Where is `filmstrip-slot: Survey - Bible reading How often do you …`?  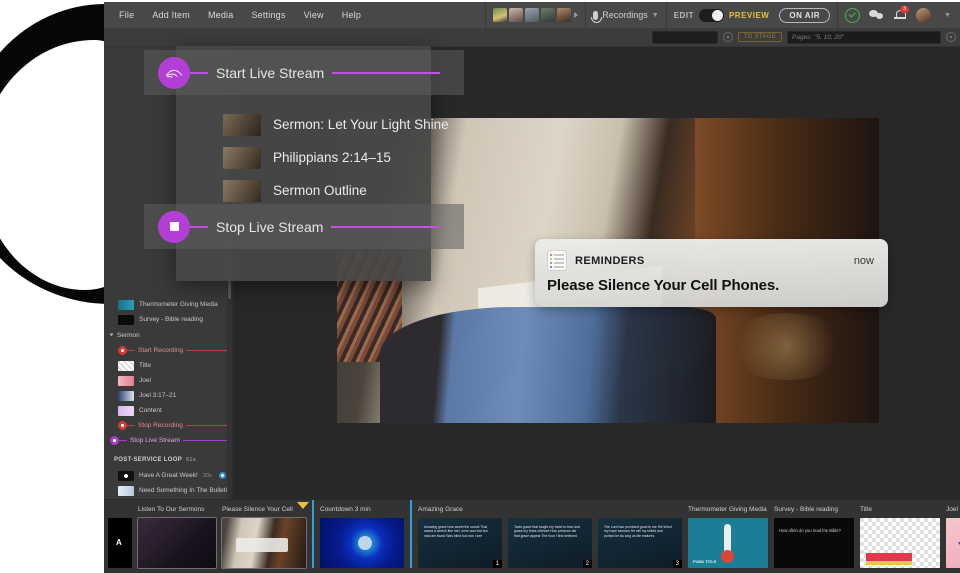
filmstrip-slot: Survey - Bible reading How often do you … is located at coordinates (817, 534).